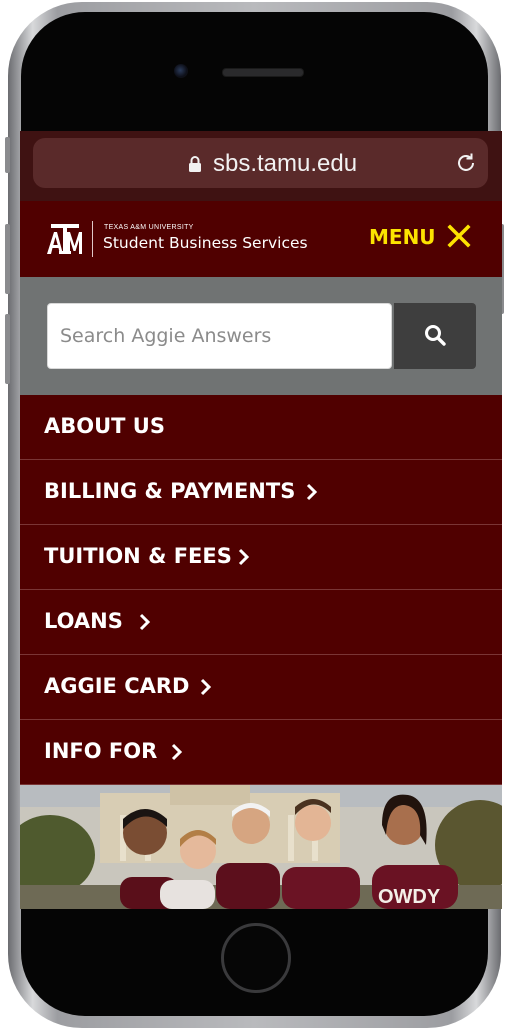 This screenshot has height=1032, width=509. Describe the element at coordinates (261, 687) in the screenshot. I see `nav-item-aggie-card: AGGIE CARD` at that location.